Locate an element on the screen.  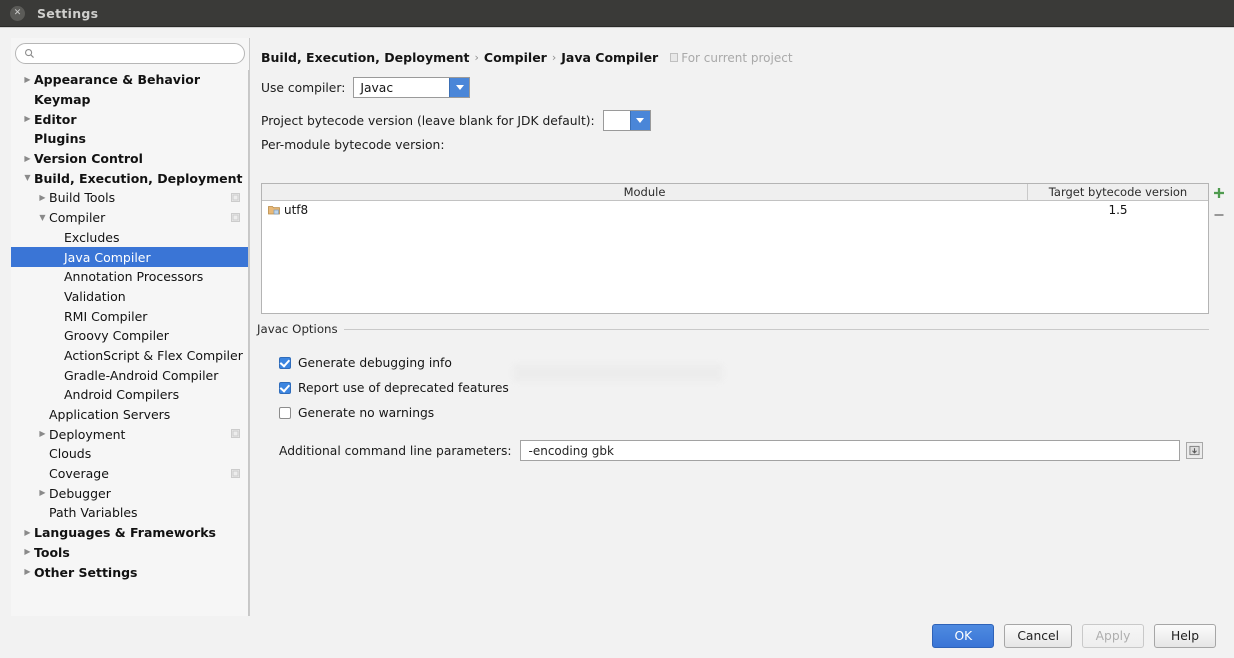
checkbox-row: Generate no warnings is located at coordinates (356, 413).